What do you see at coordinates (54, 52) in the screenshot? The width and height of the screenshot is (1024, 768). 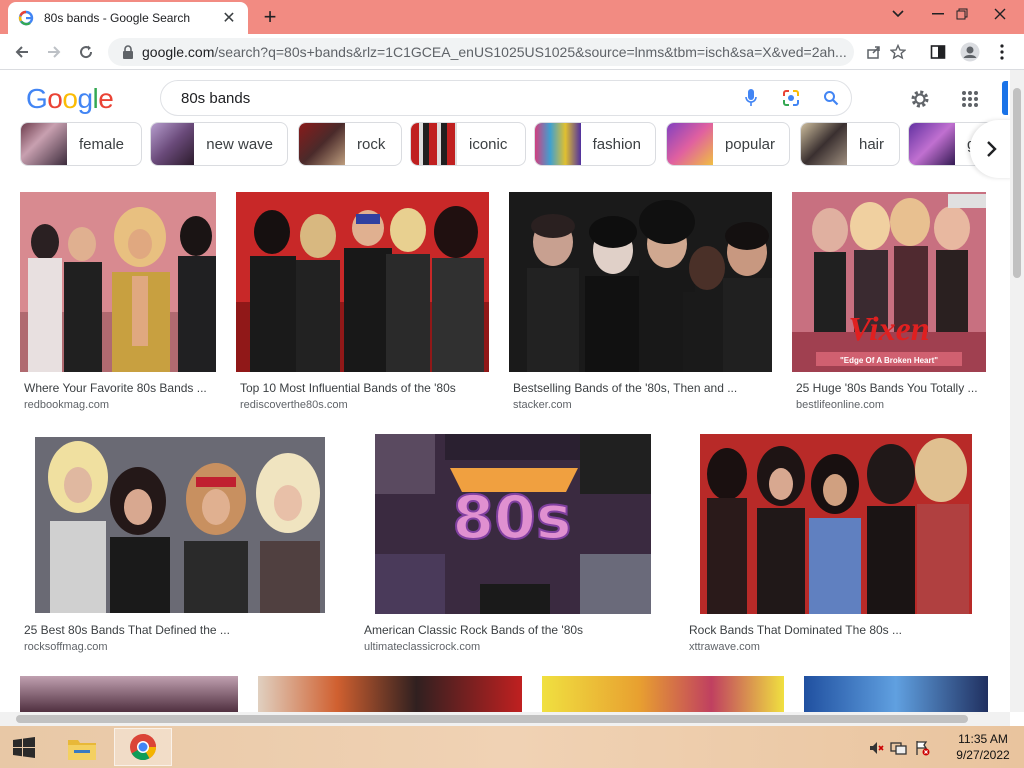 I see `forward-button` at bounding box center [54, 52].